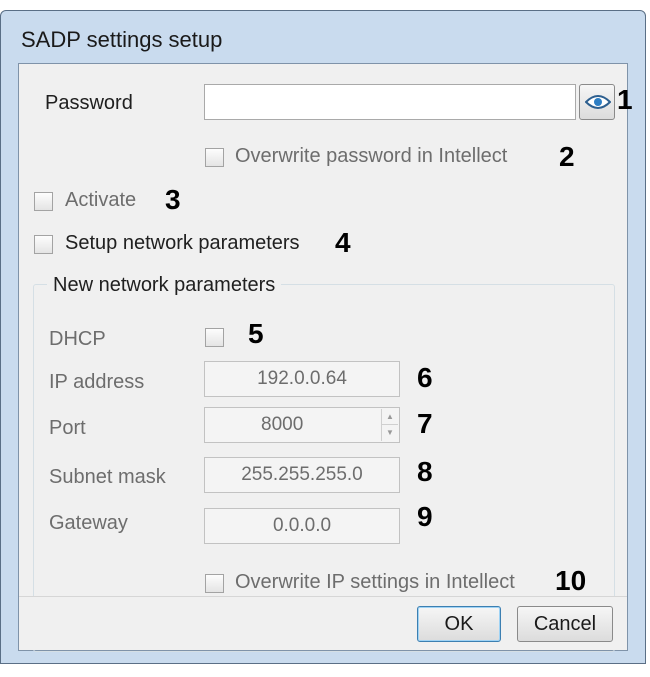 Image resolution: width=650 pixels, height=677 pixels. What do you see at coordinates (567, 156) in the screenshot?
I see `callout-2: 2` at bounding box center [567, 156].